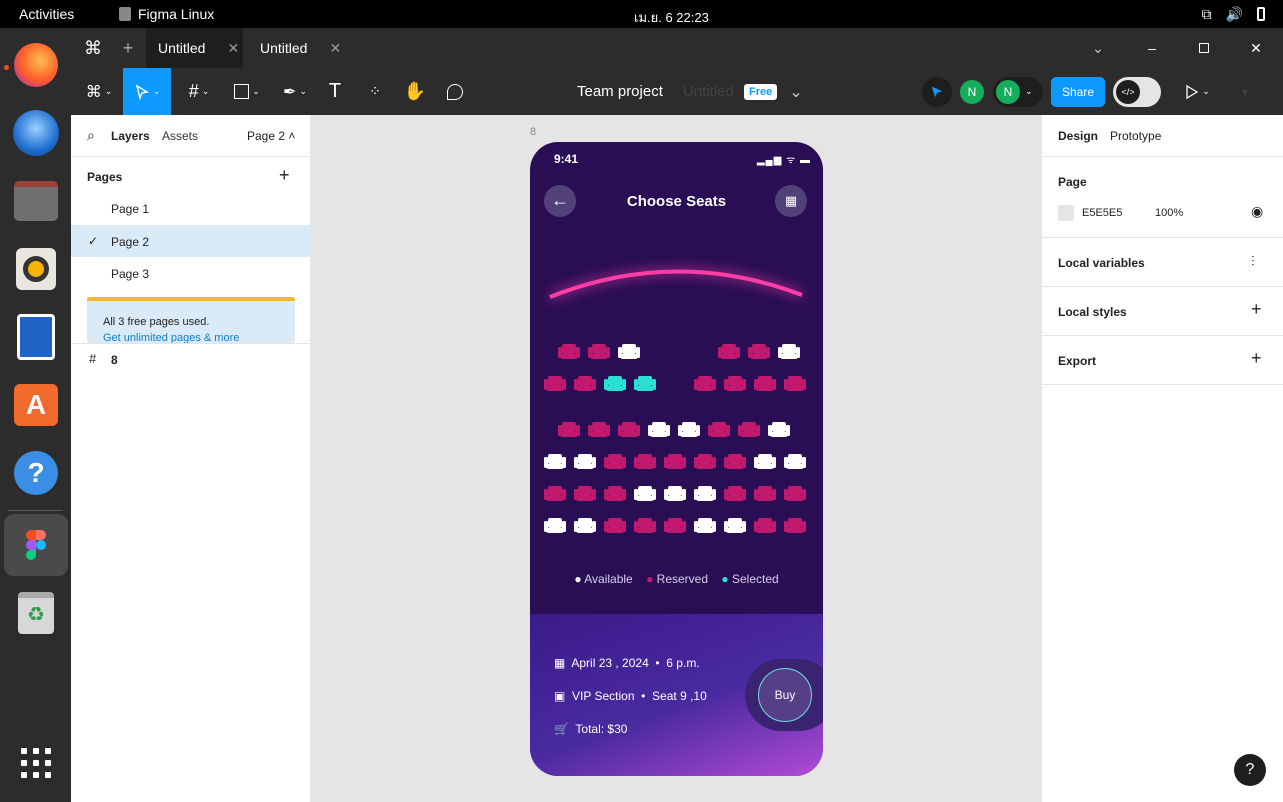  I want to click on thunderbird-icon, so click(36, 133).